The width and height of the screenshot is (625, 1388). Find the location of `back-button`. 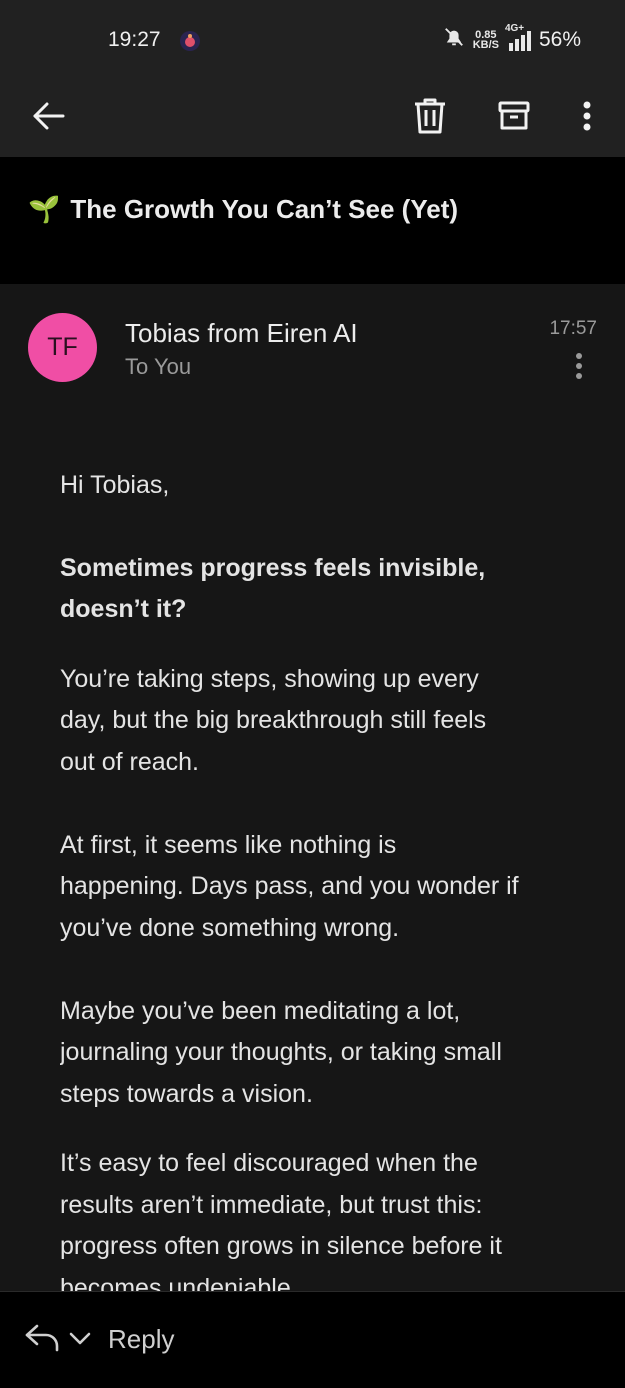

back-button is located at coordinates (49, 116).